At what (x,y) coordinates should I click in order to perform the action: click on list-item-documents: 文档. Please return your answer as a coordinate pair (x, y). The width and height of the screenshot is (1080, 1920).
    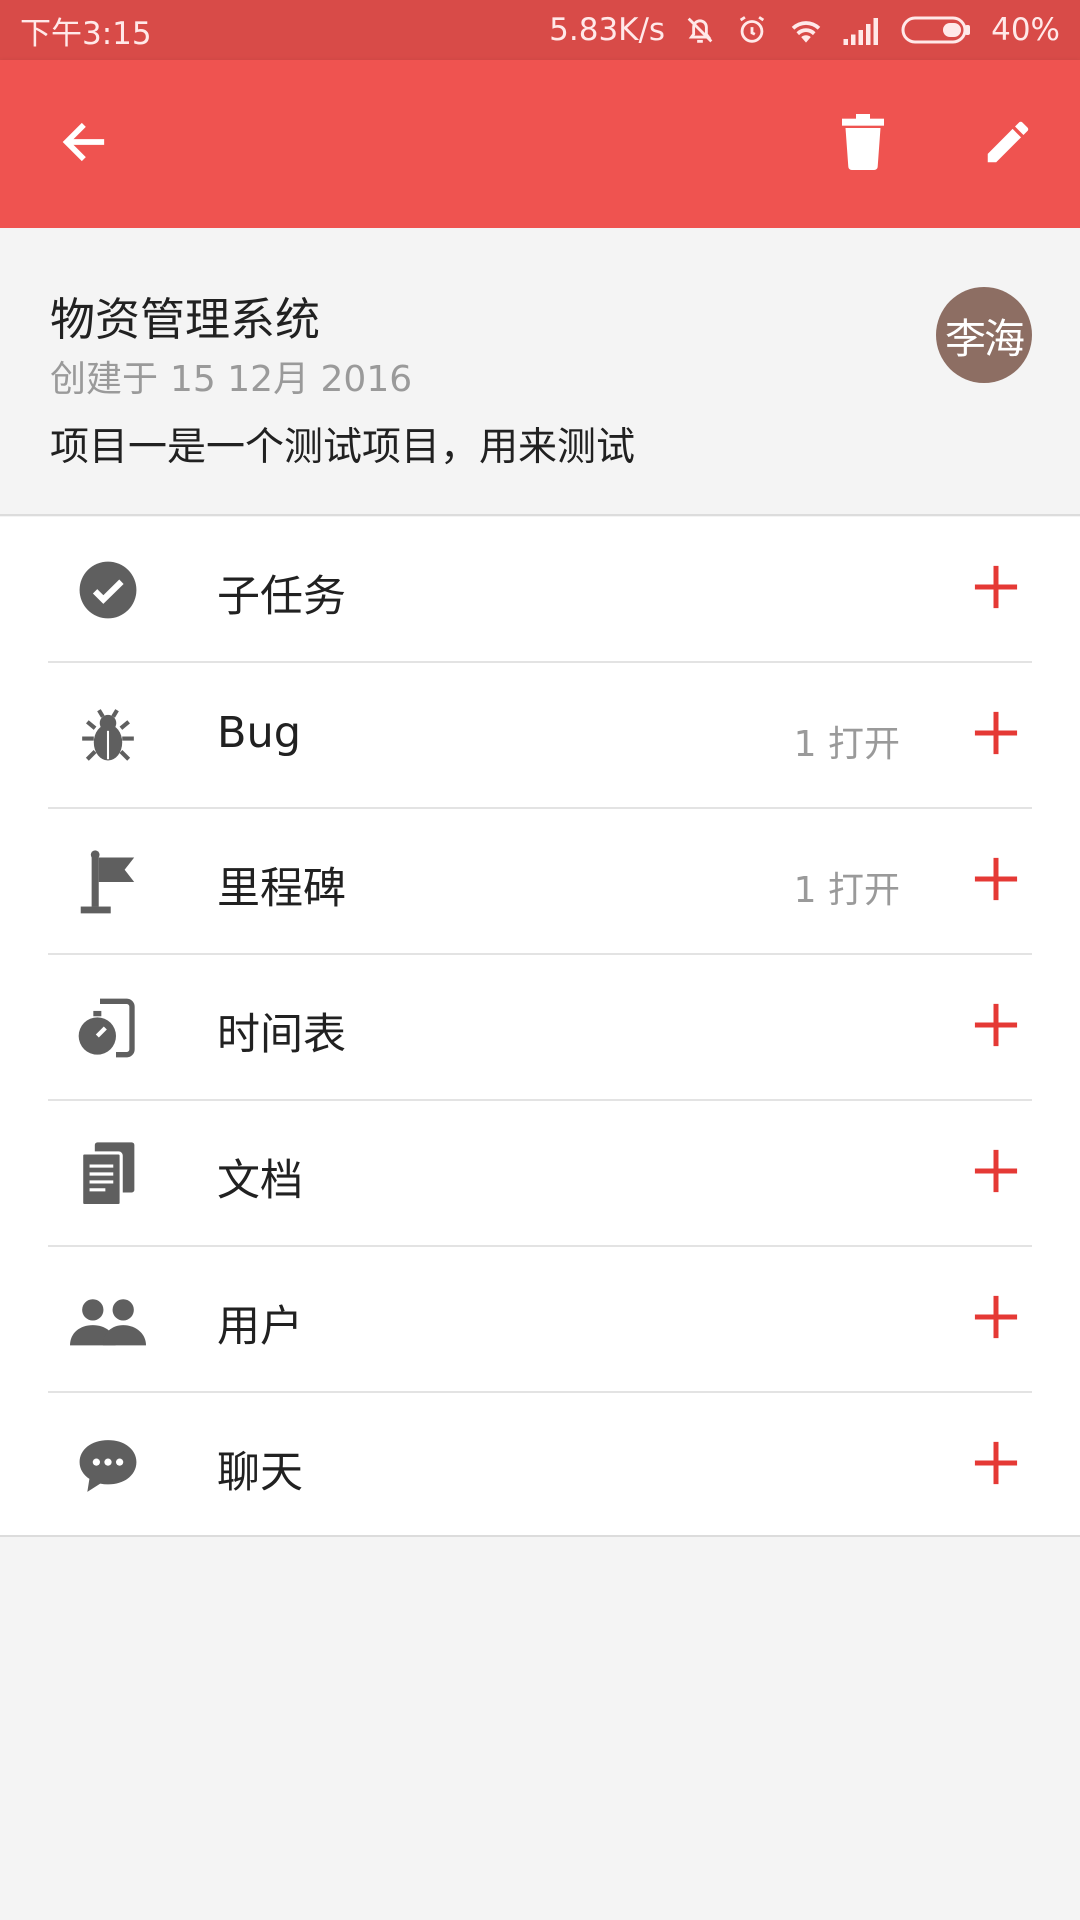
    Looking at the image, I should click on (540, 1174).